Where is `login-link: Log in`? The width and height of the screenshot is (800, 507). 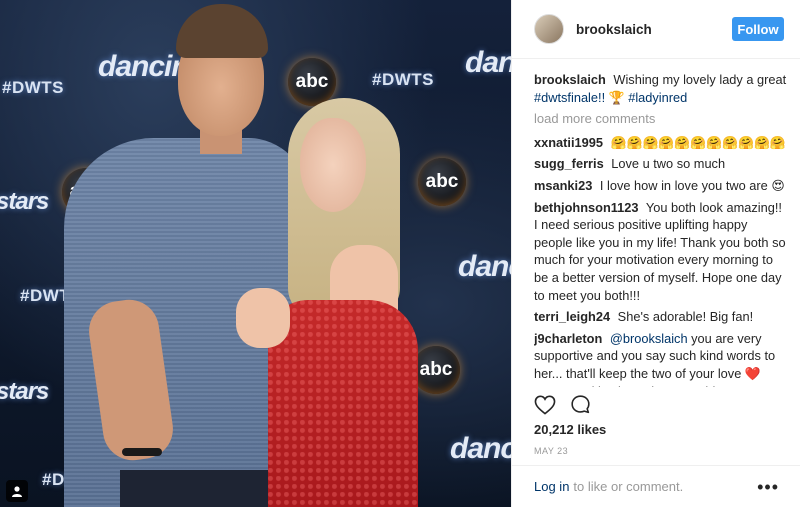
login-link: Log in is located at coordinates (551, 486).